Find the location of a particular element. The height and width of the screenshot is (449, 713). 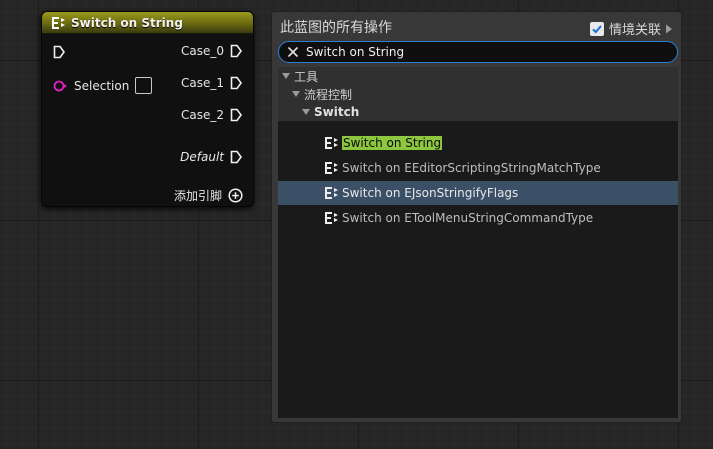

action-item-switch-on-string: Switch on String is located at coordinates (478, 143).